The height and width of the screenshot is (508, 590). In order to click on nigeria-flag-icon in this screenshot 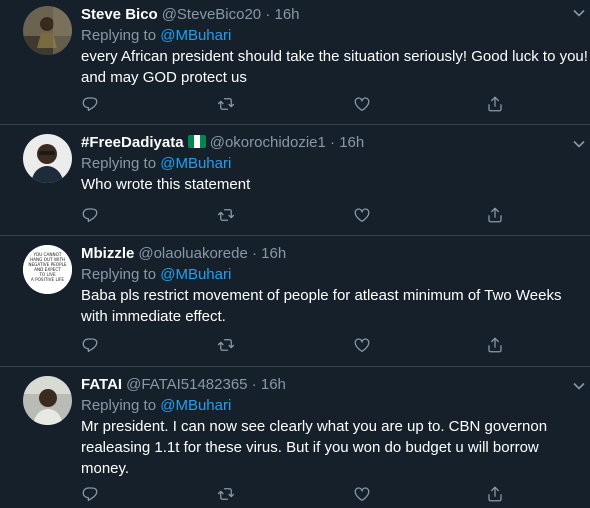, I will do `click(196, 141)`.